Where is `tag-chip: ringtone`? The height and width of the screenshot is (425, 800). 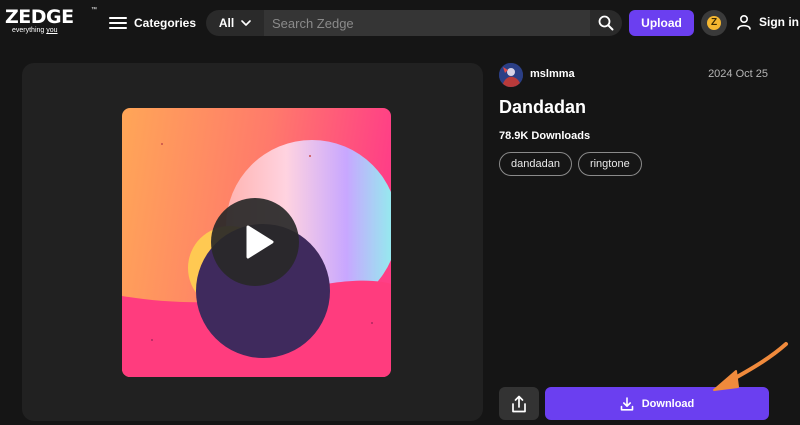 tag-chip: ringtone is located at coordinates (609, 164).